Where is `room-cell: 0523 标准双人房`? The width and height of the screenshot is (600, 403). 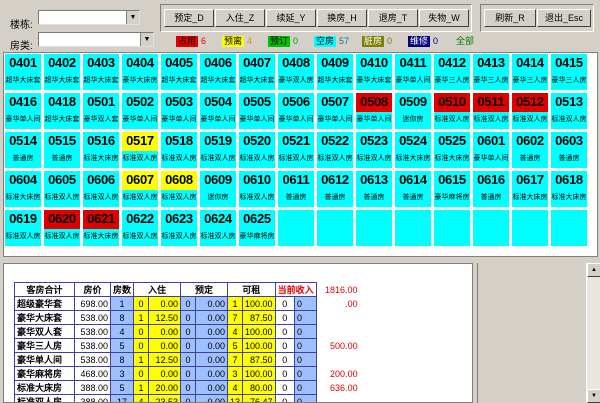
room-cell: 0523 标准双人房 is located at coordinates (374, 150).